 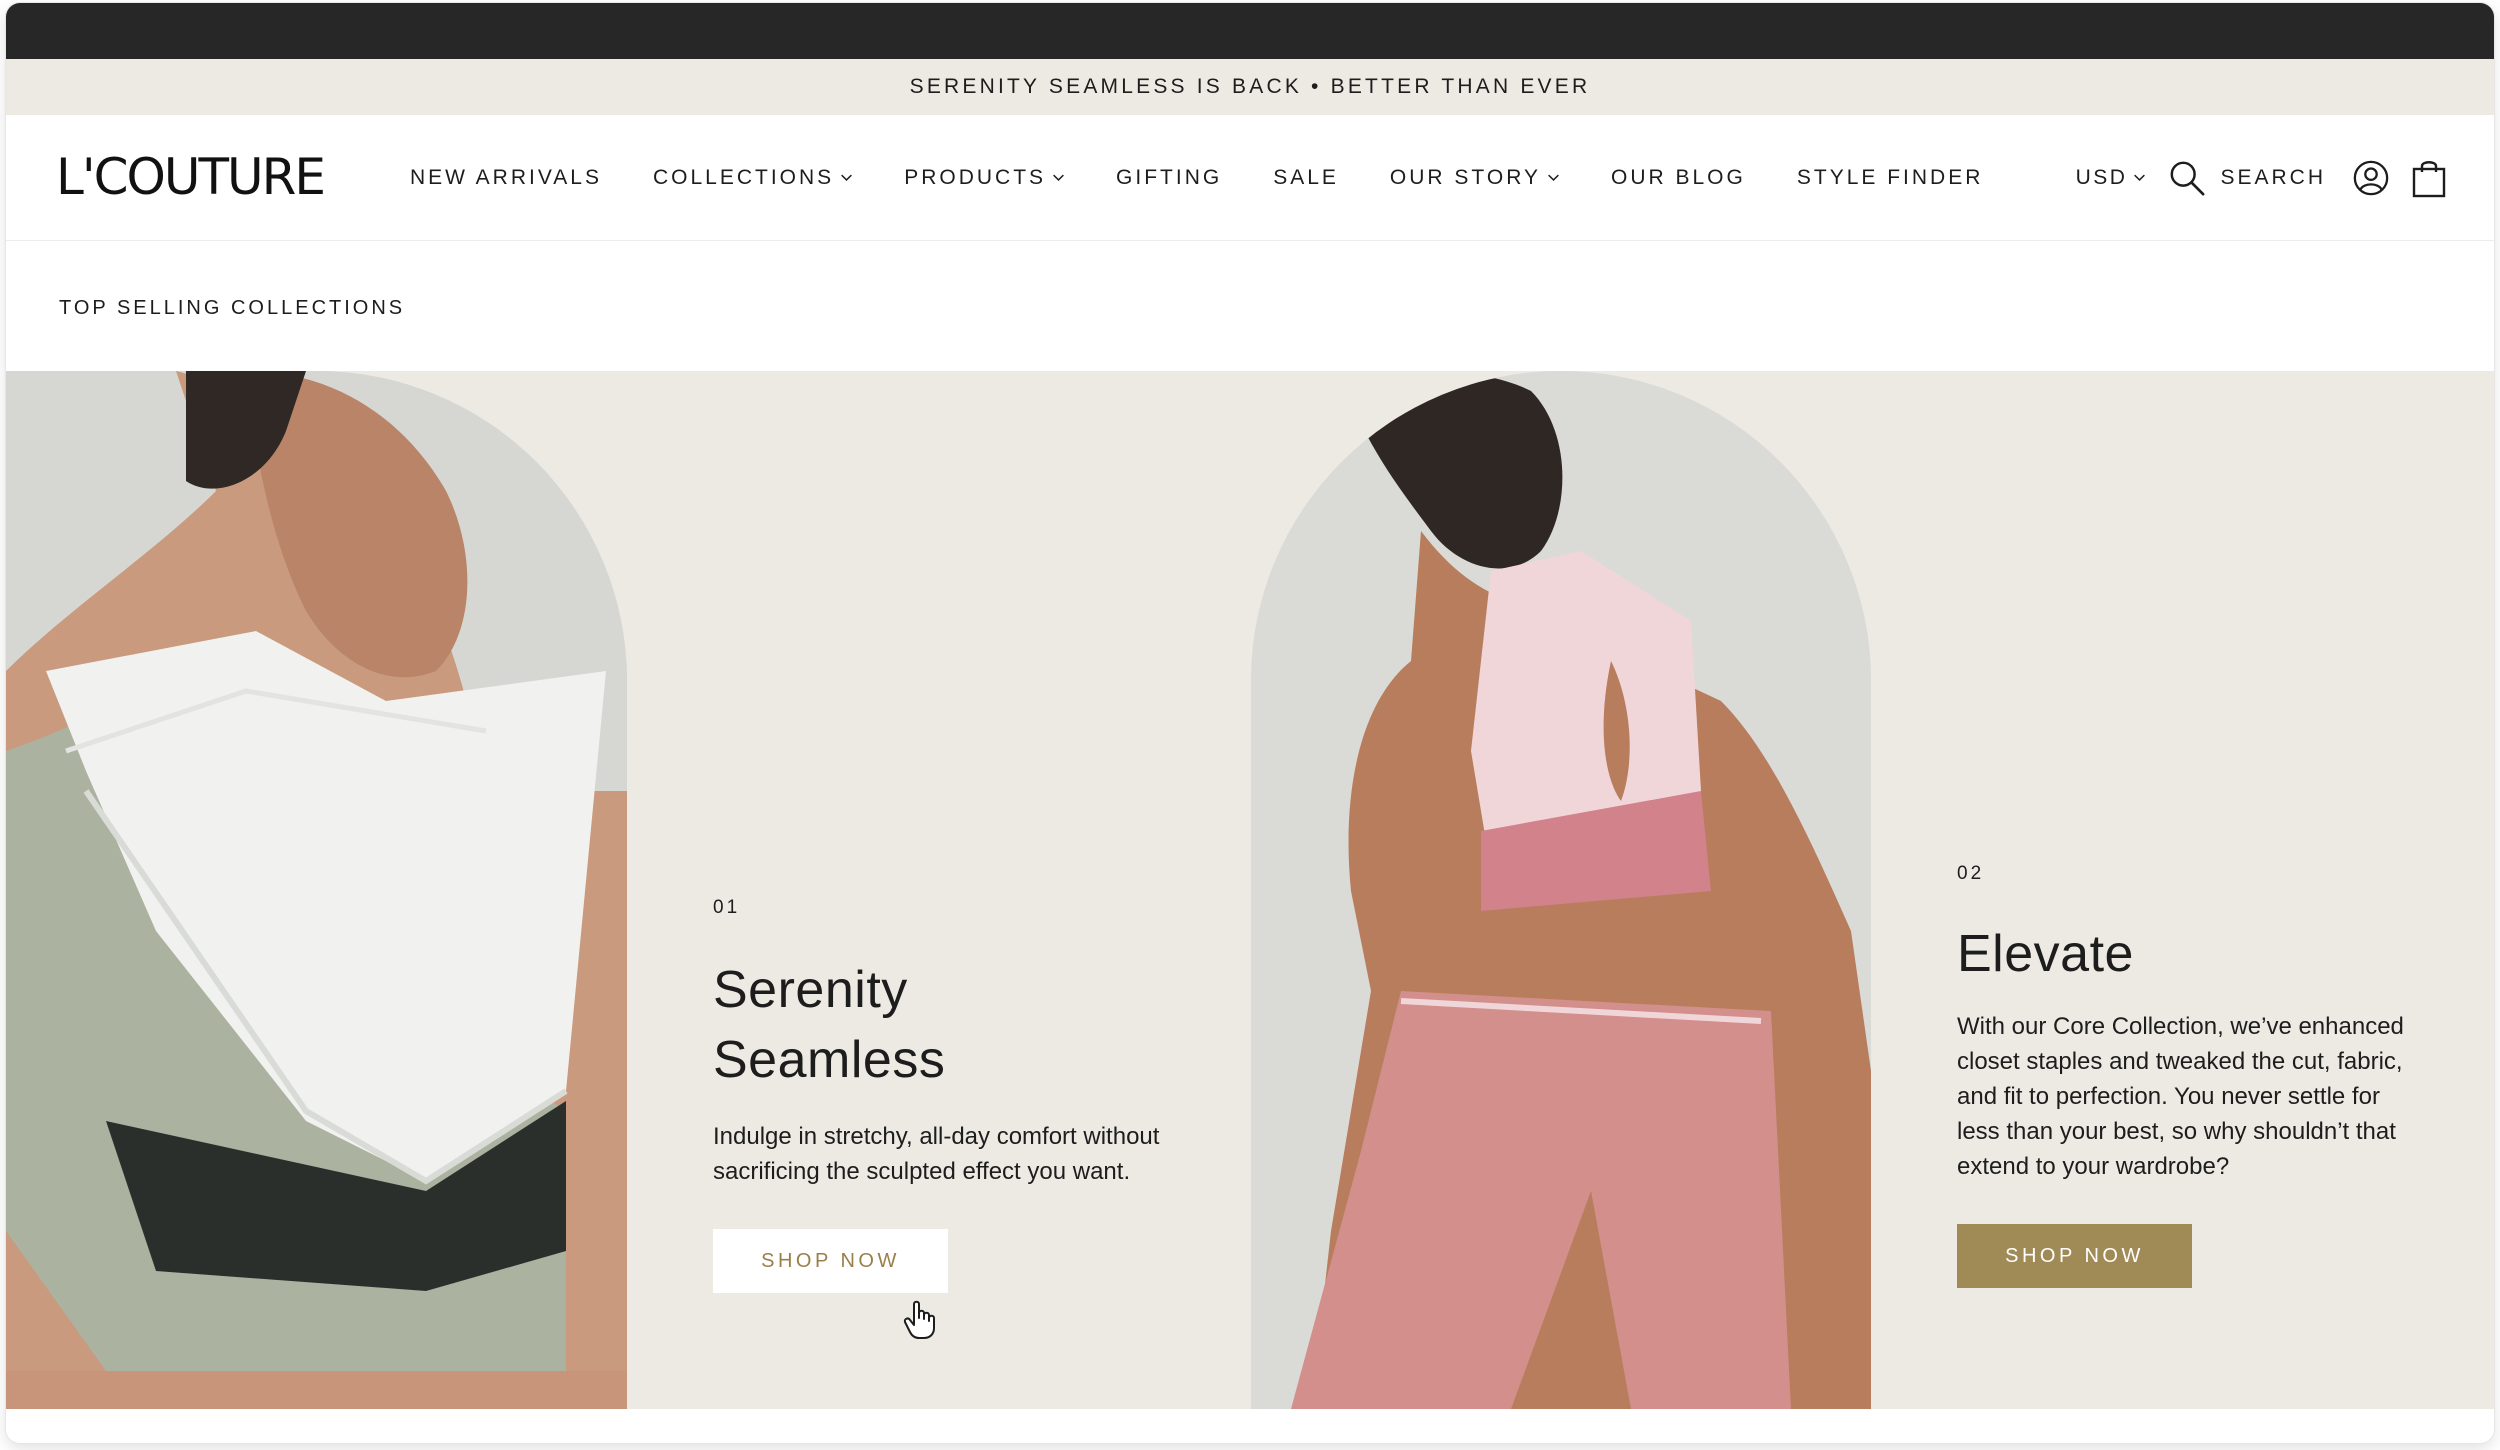 I want to click on collection-number: 02, so click(x=1971, y=873).